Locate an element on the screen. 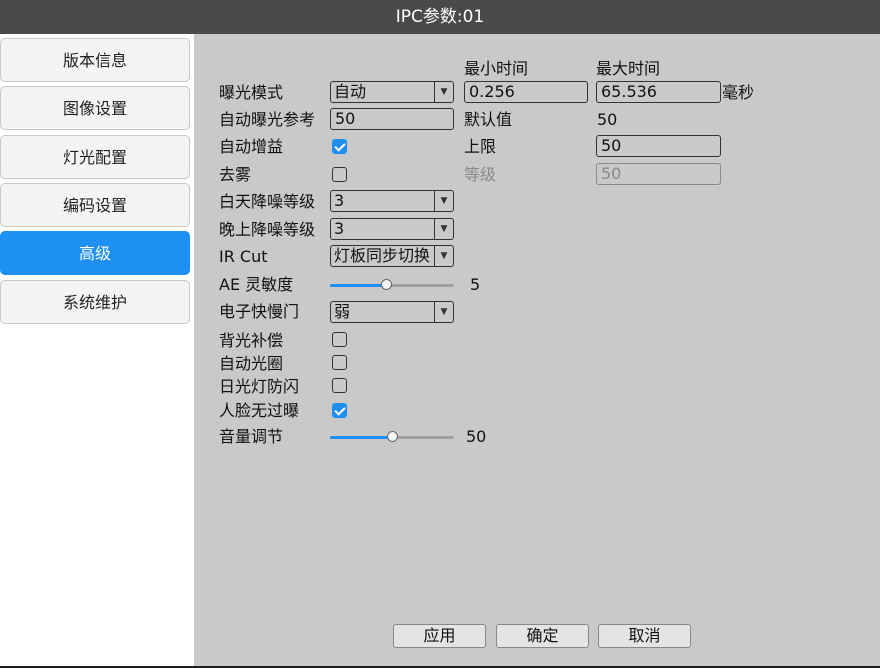  electronic-shutter-select: 弱 ▼ is located at coordinates (392, 312).